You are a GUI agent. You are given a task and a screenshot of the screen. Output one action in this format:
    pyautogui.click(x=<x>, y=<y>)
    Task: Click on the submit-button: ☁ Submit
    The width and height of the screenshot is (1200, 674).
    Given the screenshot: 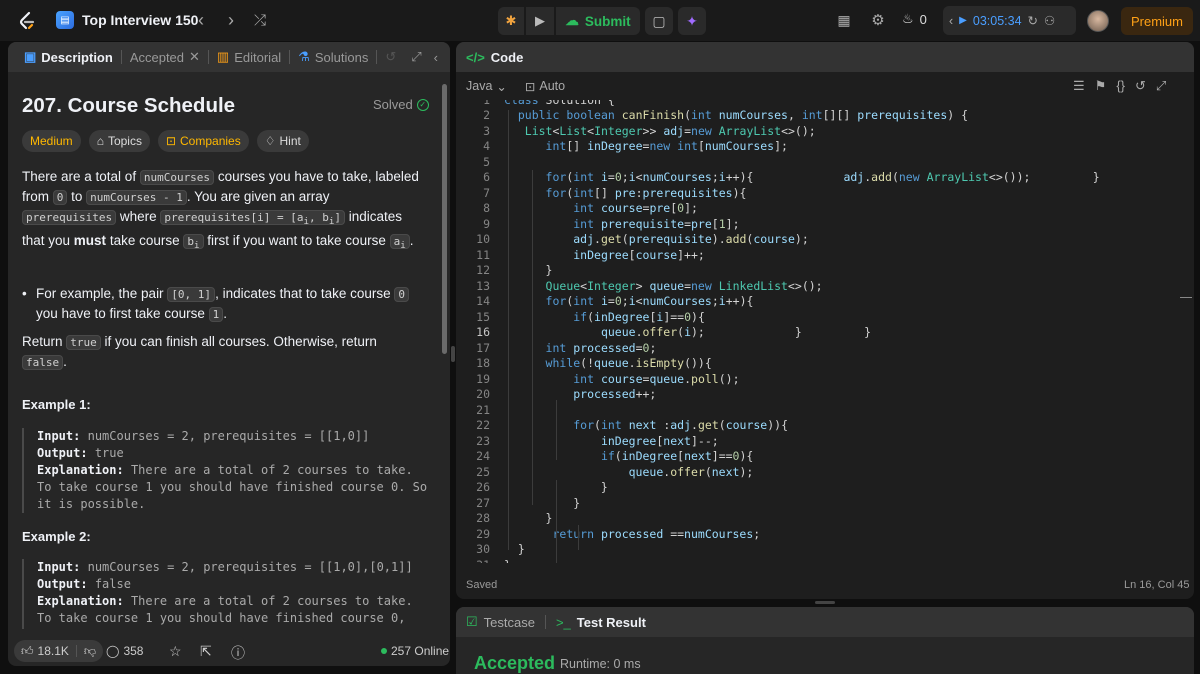 What is the action you would take?
    pyautogui.click(x=598, y=21)
    